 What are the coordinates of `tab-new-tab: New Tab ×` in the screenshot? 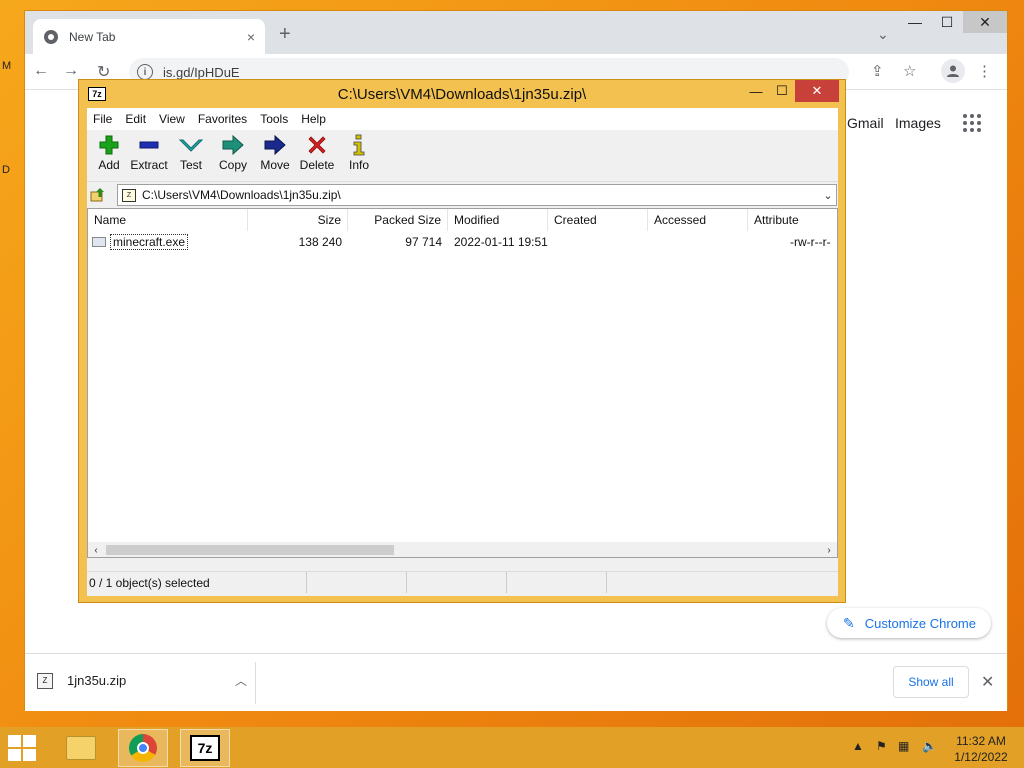 It's located at (149, 36).